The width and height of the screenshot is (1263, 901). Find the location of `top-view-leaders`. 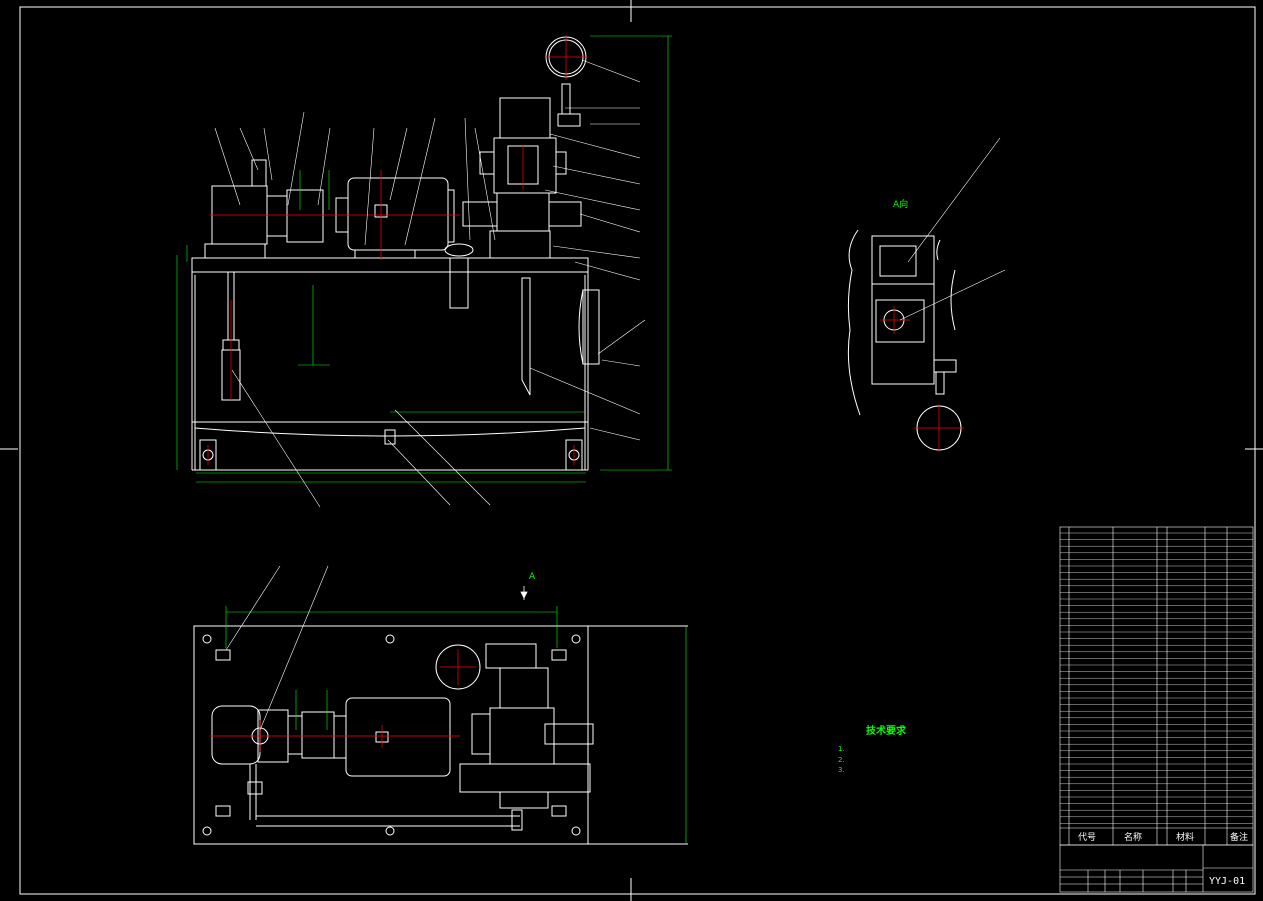

top-view-leaders is located at coordinates (277, 648).